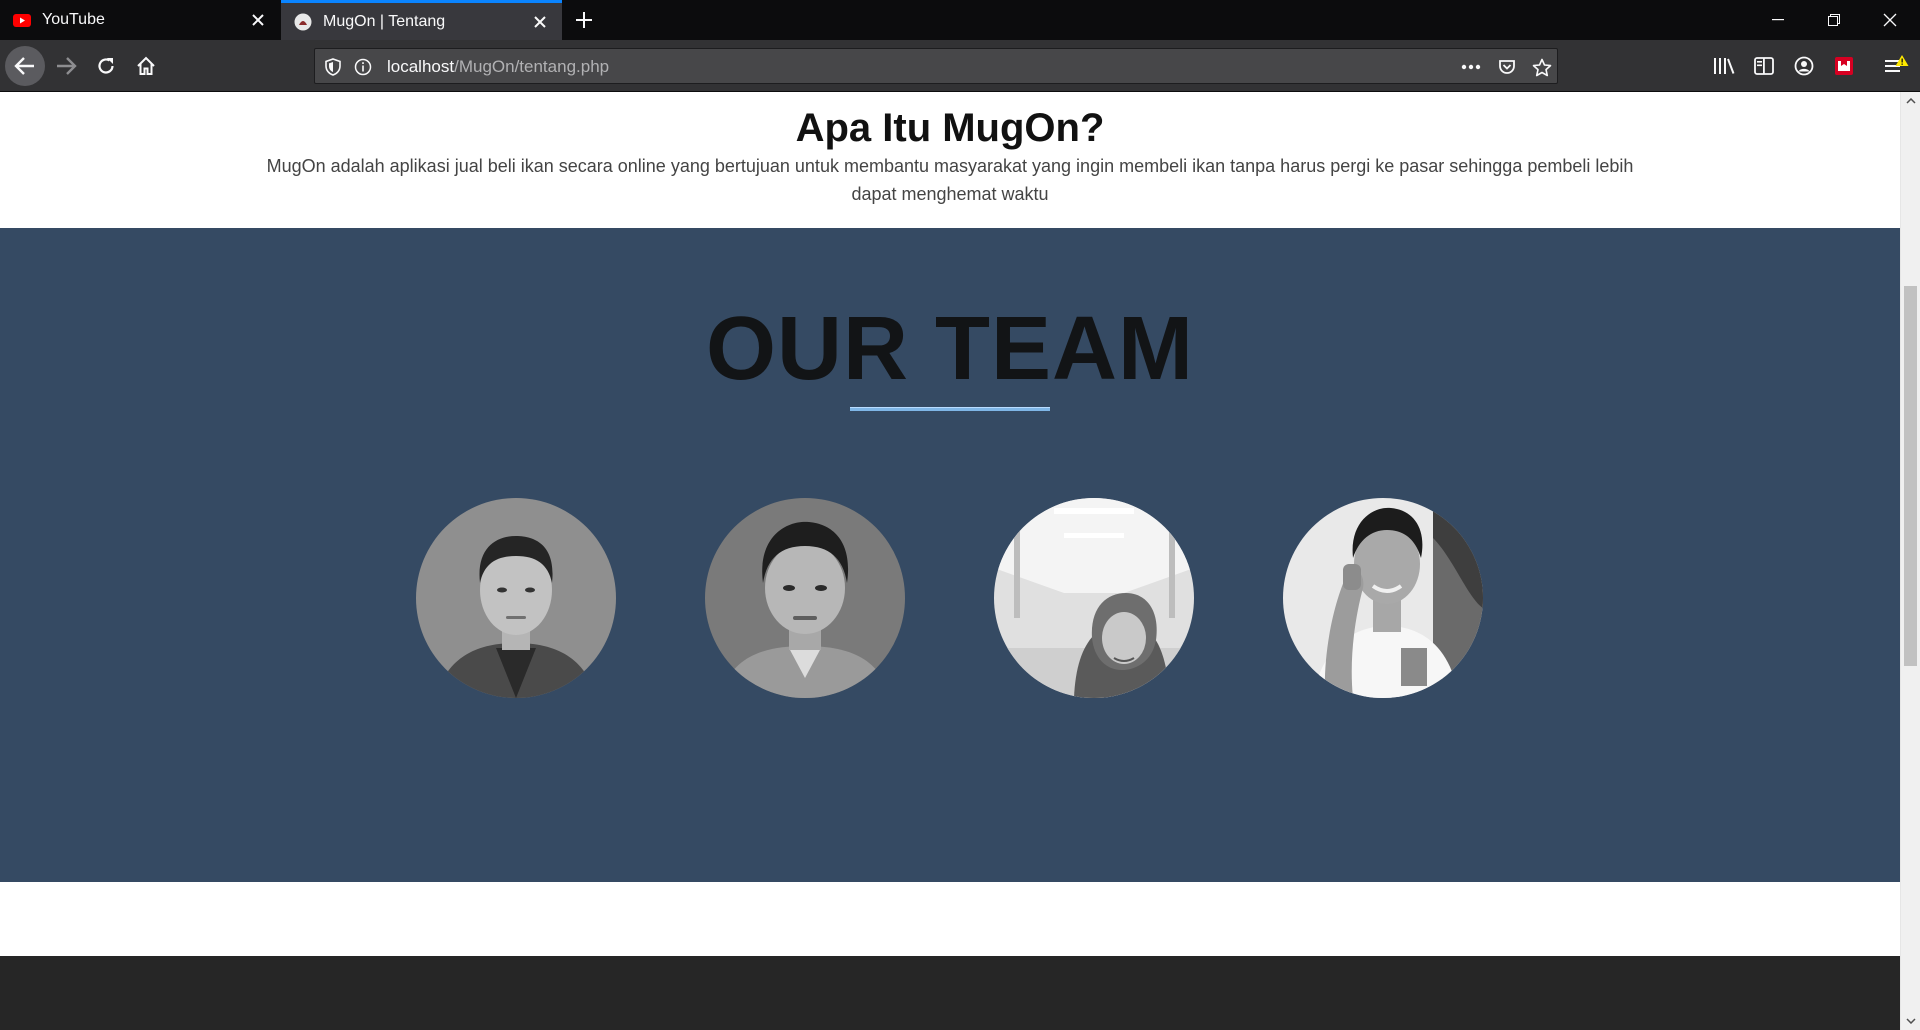 This screenshot has height=1030, width=1920. I want to click on tab-title: YouTube, so click(73, 19).